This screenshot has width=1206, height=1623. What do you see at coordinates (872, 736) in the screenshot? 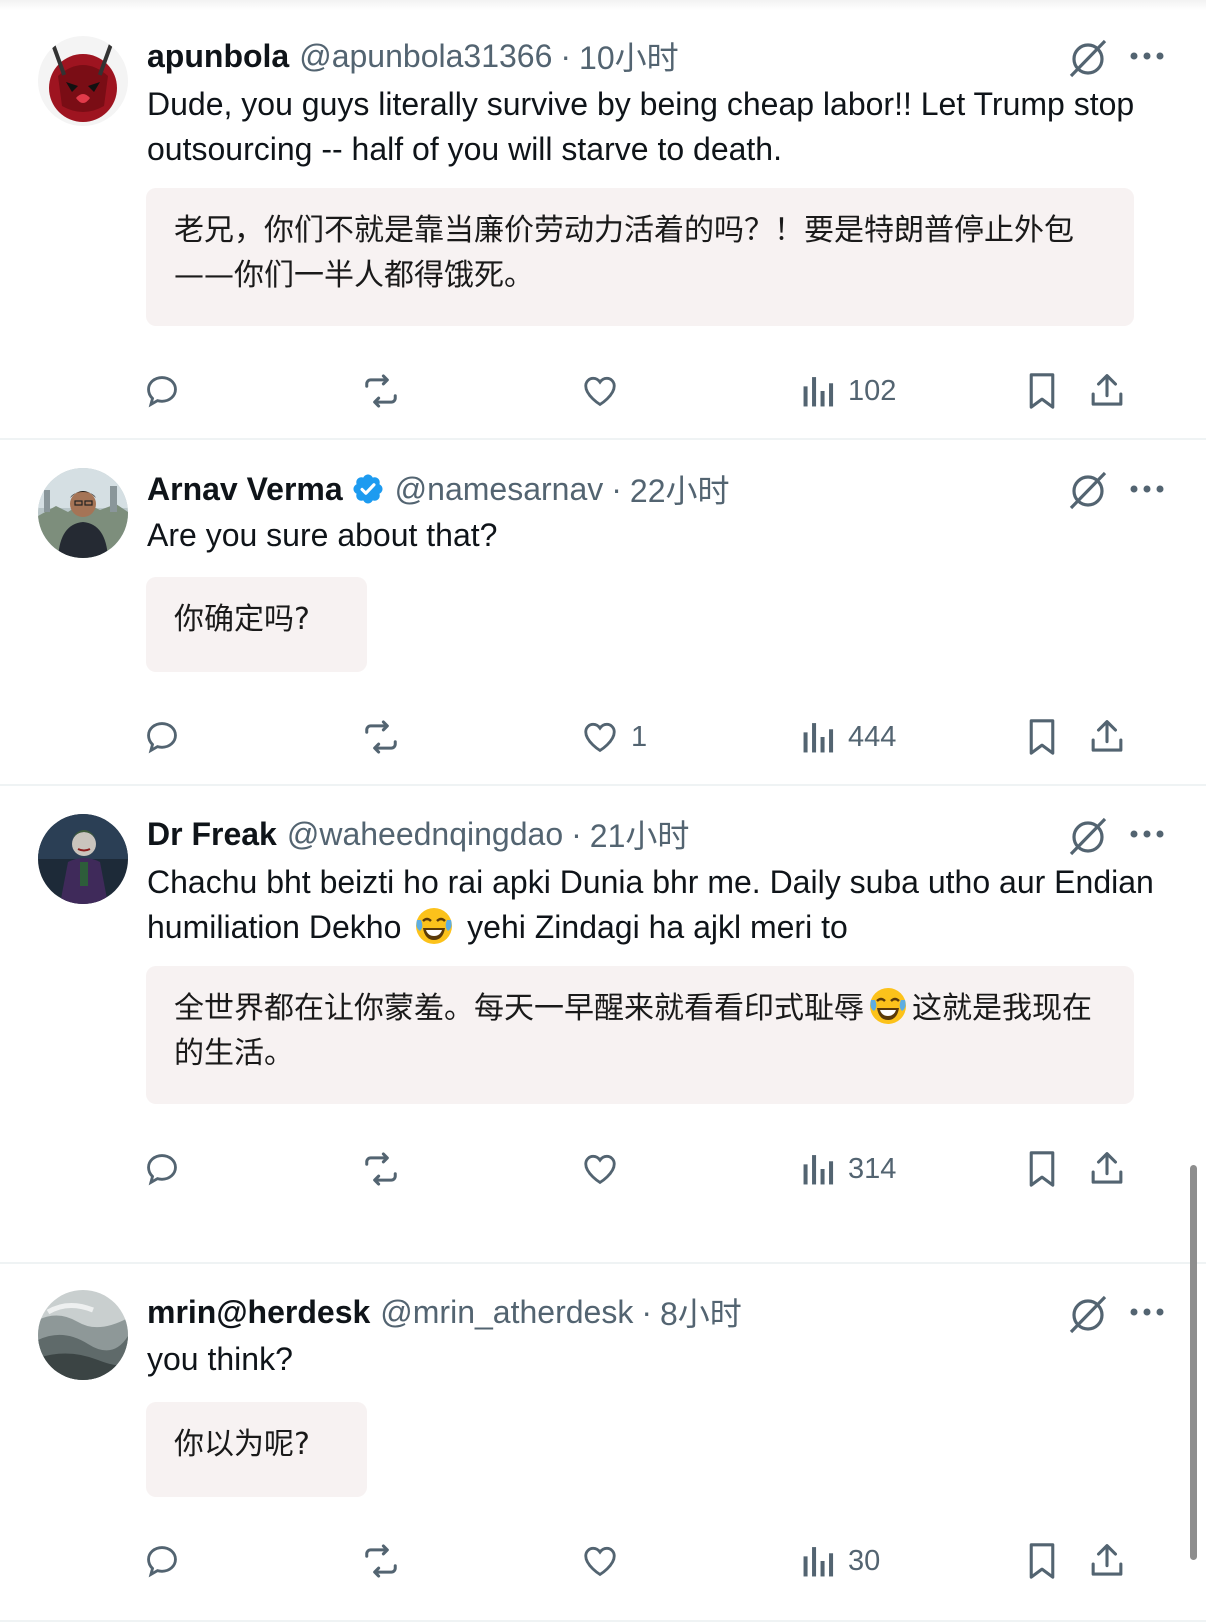
I see `views-count: 444` at bounding box center [872, 736].